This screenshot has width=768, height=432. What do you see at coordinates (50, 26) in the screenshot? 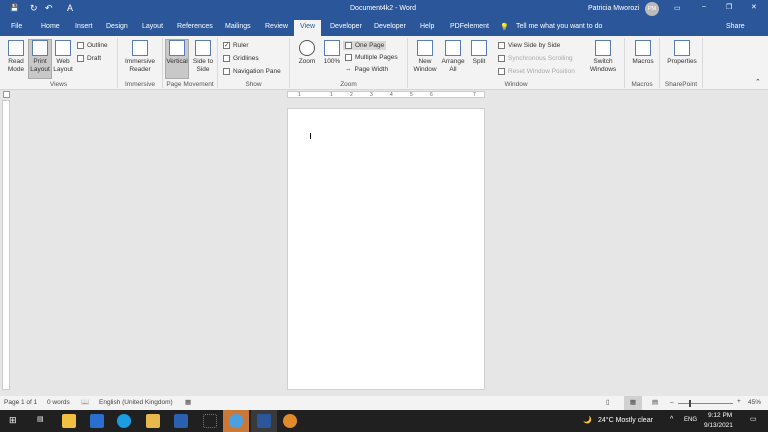
I see `tab-home: Home` at bounding box center [50, 26].